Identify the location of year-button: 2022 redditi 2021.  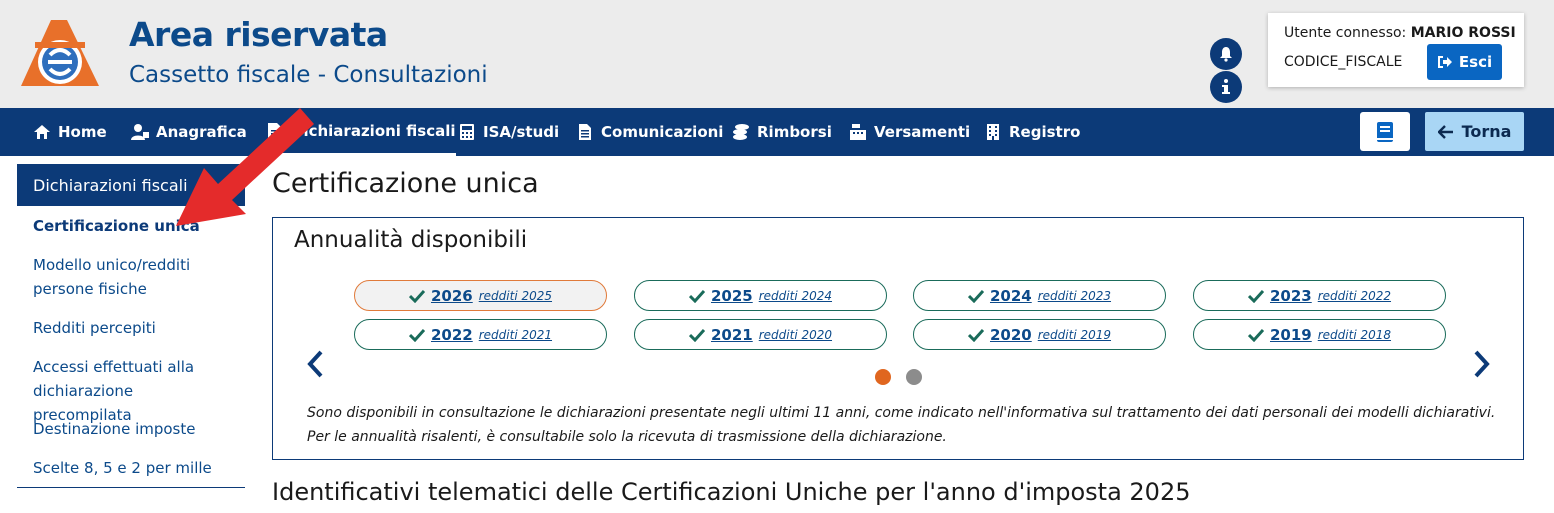
(480, 334).